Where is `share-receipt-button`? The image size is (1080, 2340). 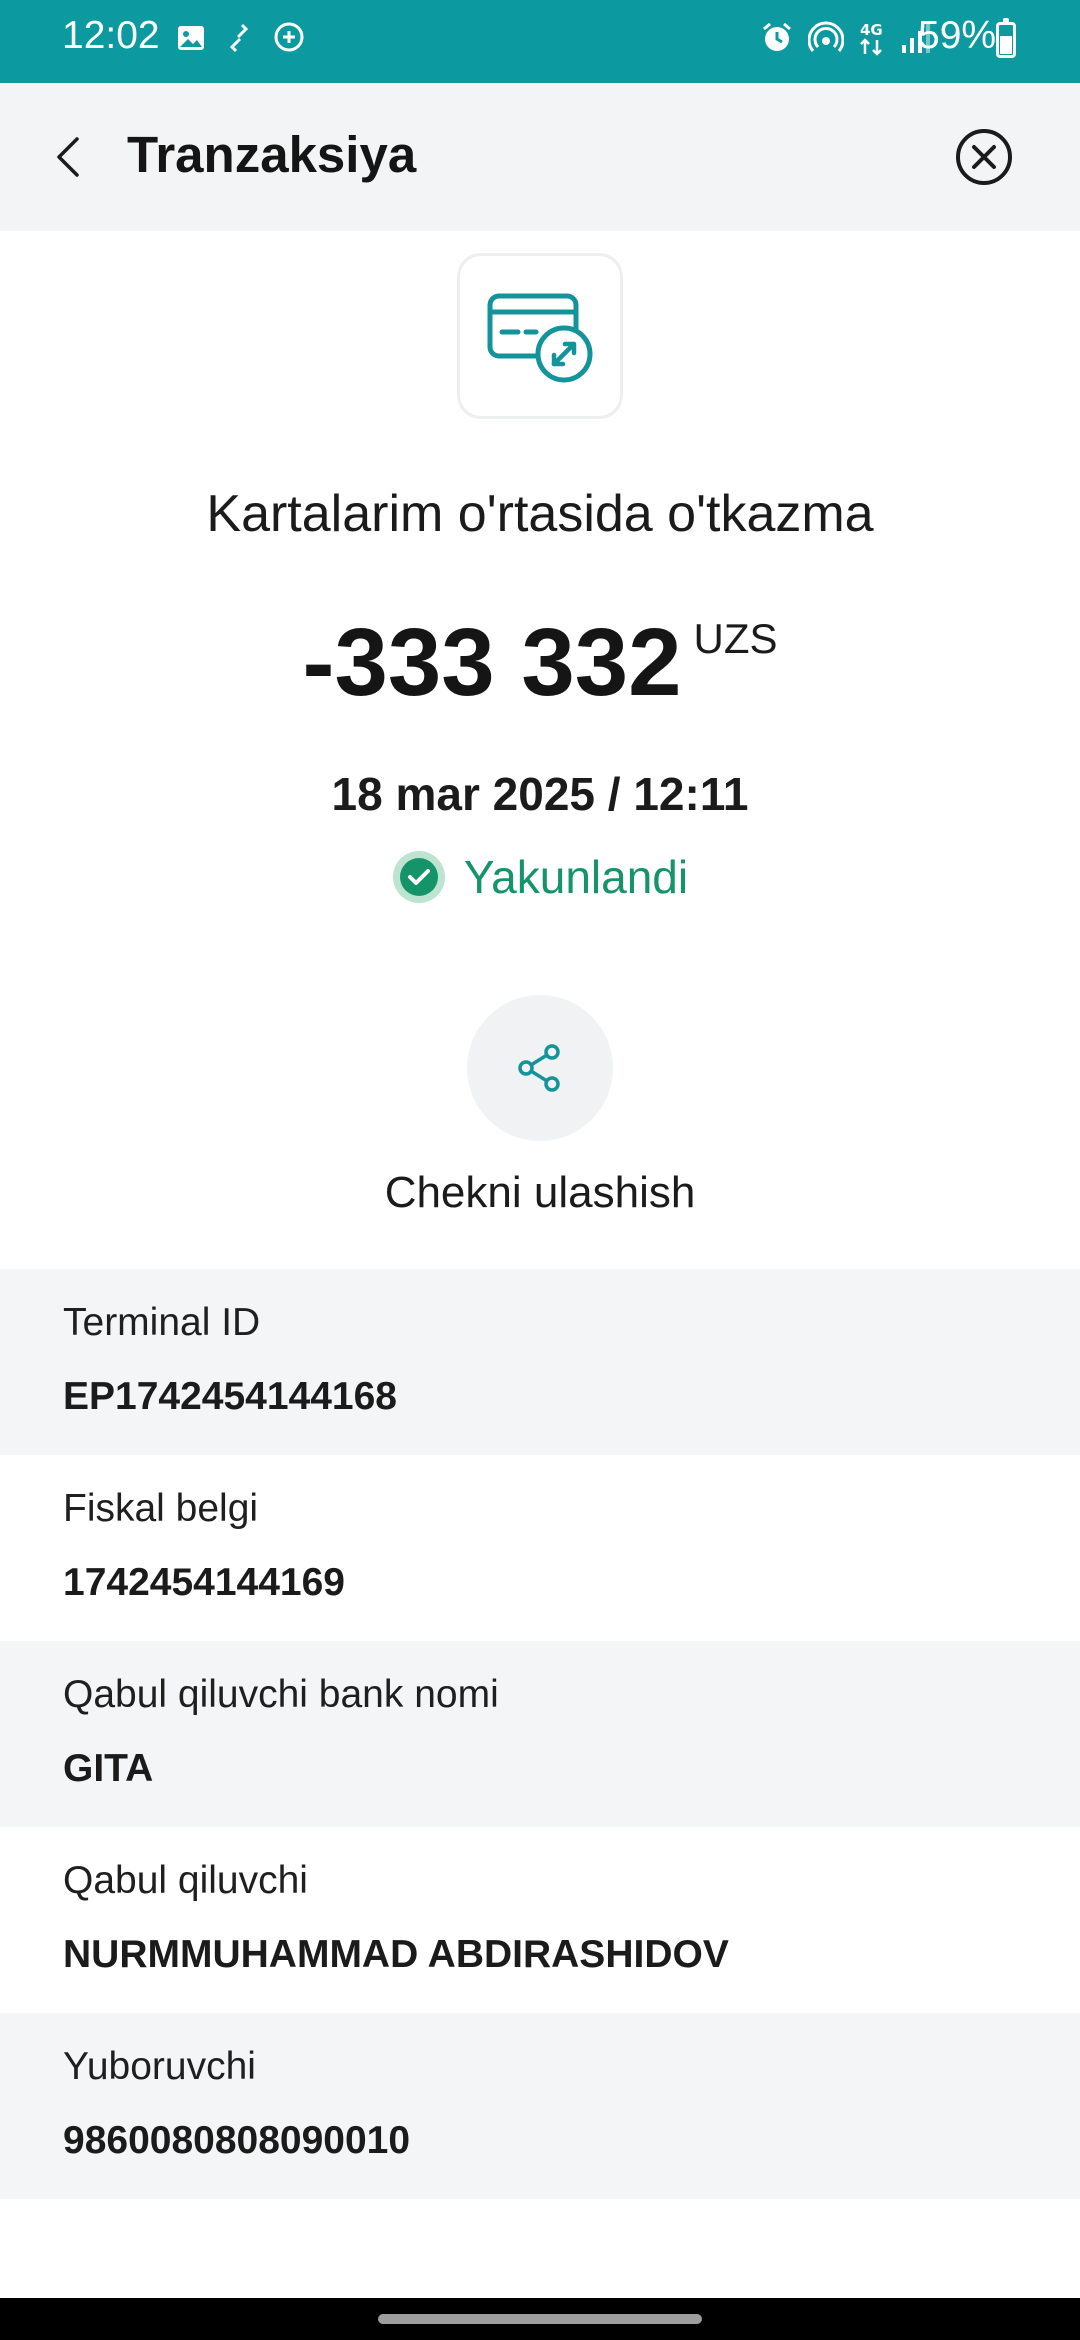
share-receipt-button is located at coordinates (540, 1068).